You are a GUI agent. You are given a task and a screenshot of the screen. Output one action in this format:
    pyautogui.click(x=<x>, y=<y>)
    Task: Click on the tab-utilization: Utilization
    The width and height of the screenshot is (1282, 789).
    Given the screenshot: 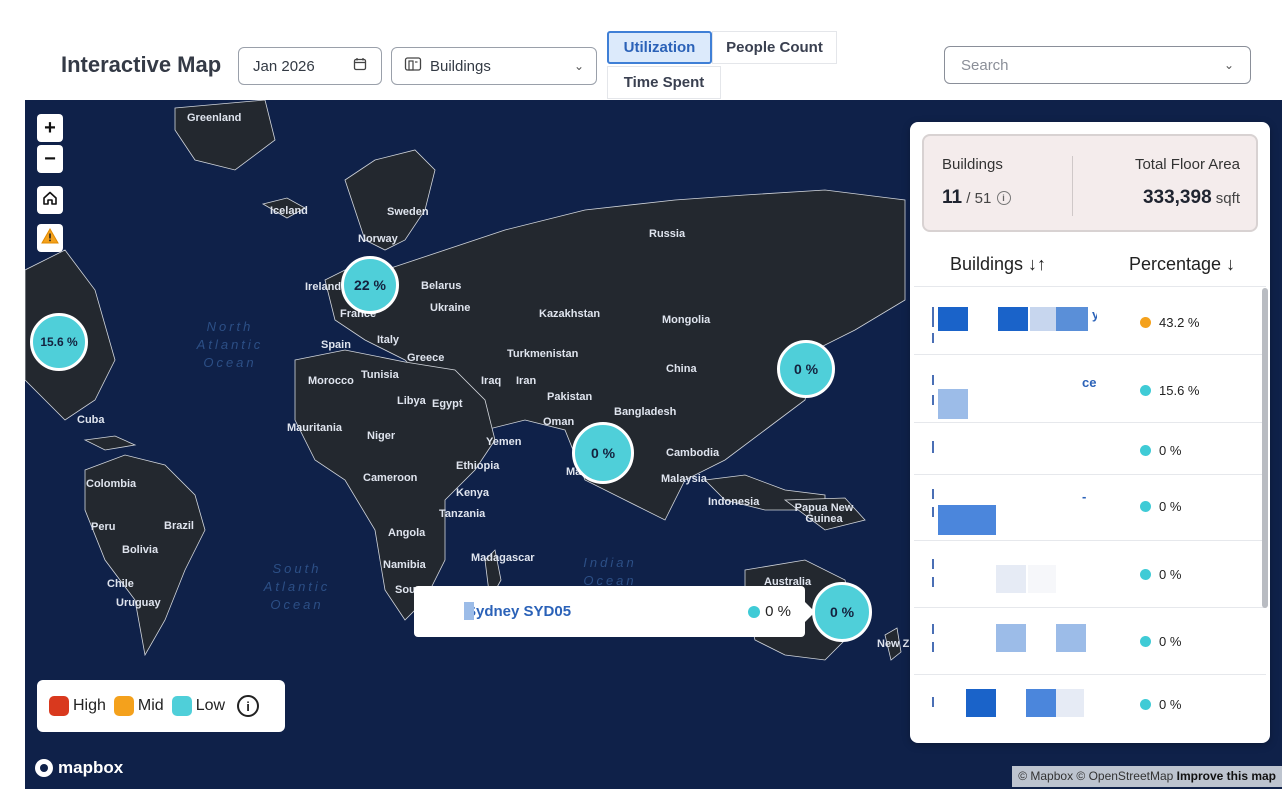 What is the action you would take?
    pyautogui.click(x=659, y=47)
    